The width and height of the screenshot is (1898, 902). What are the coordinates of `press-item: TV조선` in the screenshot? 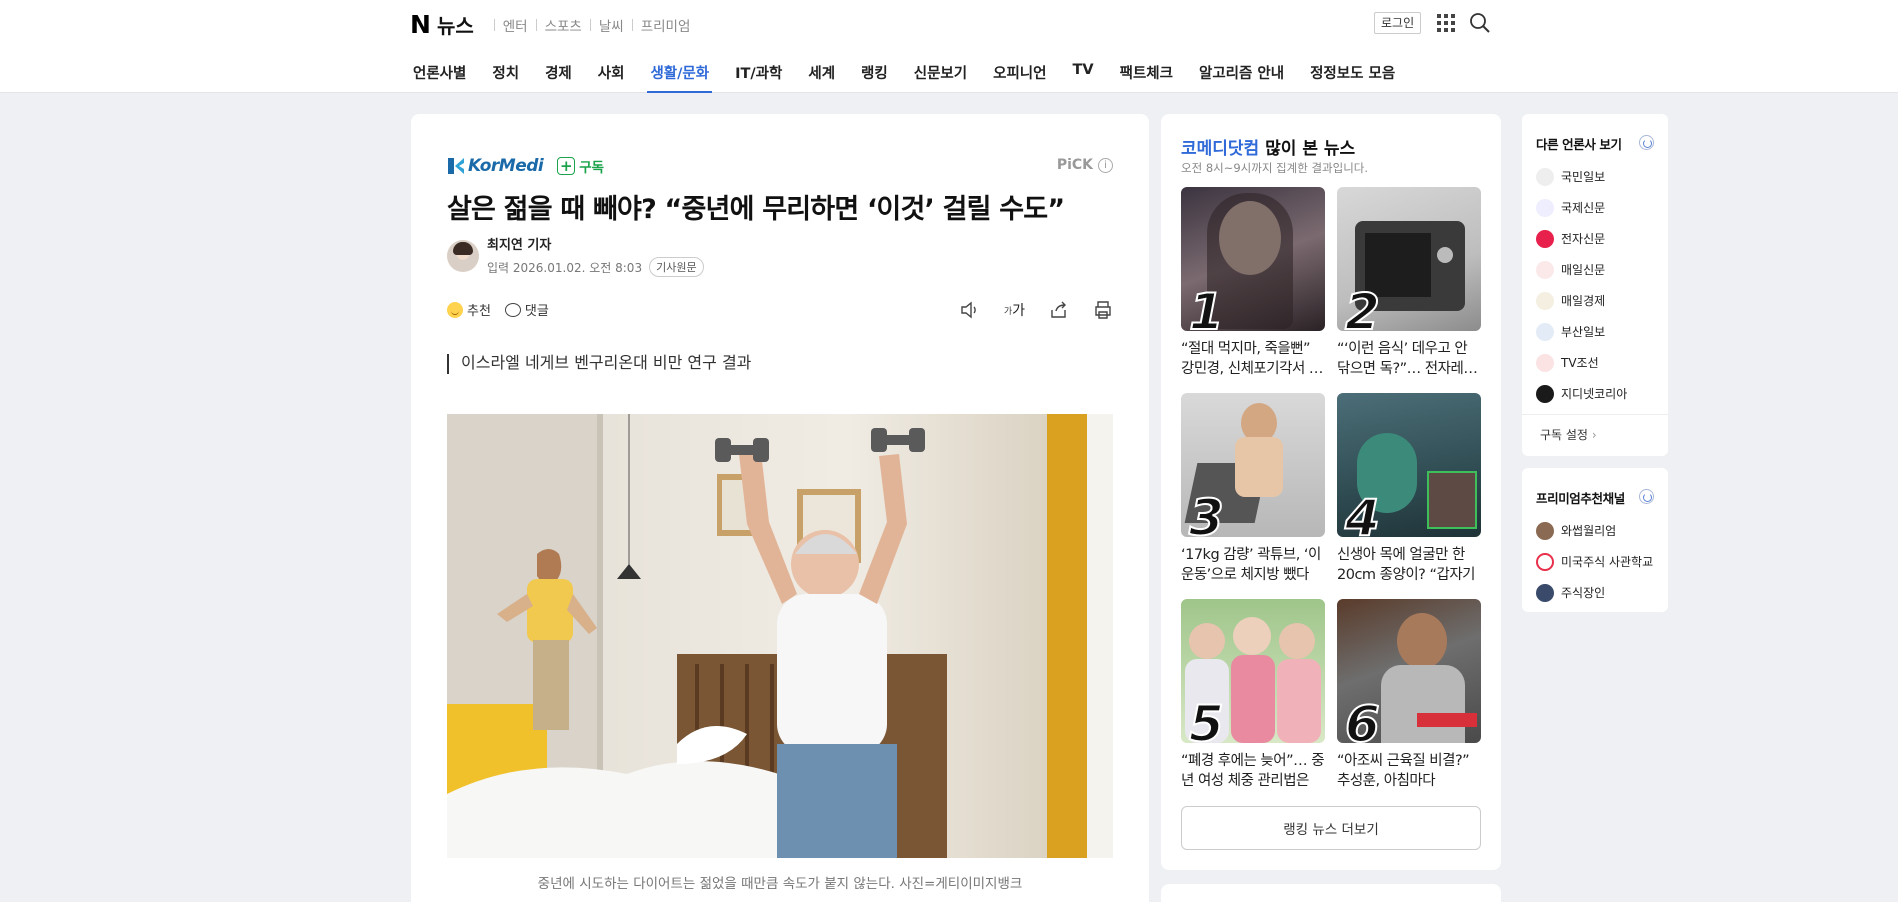 It's located at (1581, 362).